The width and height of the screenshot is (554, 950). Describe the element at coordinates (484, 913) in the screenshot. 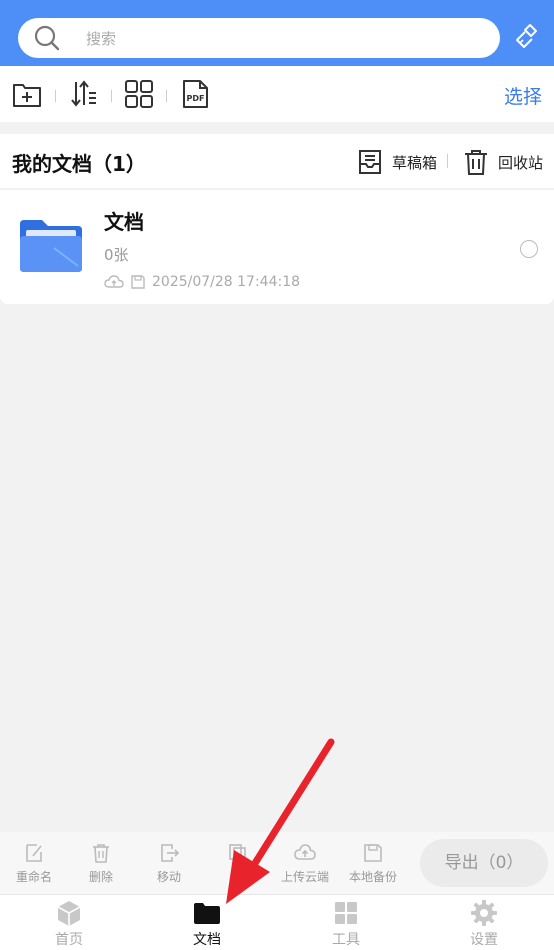

I see `gear-icon` at that location.